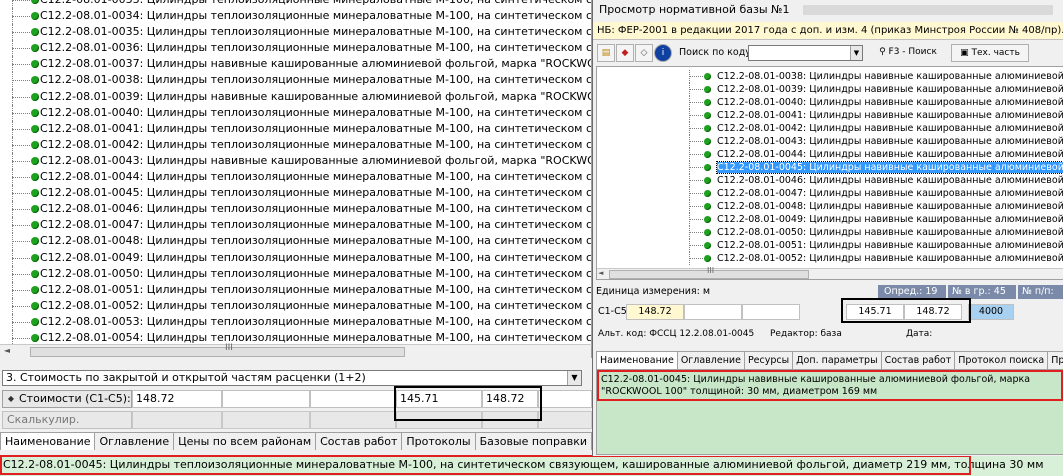 Image resolution: width=1063 pixels, height=476 pixels. I want to click on code-search-input: ▼, so click(805, 53).